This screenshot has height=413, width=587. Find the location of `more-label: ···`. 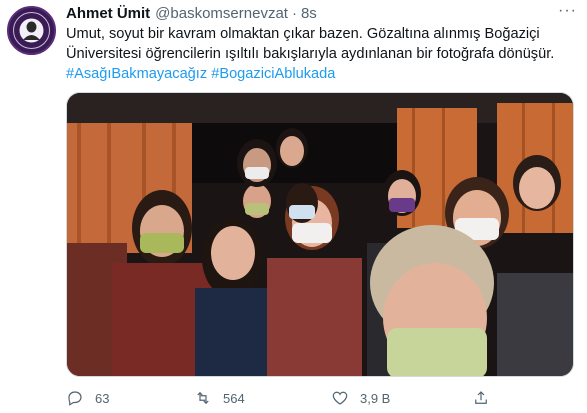

more-label: ··· is located at coordinates (567, 10).